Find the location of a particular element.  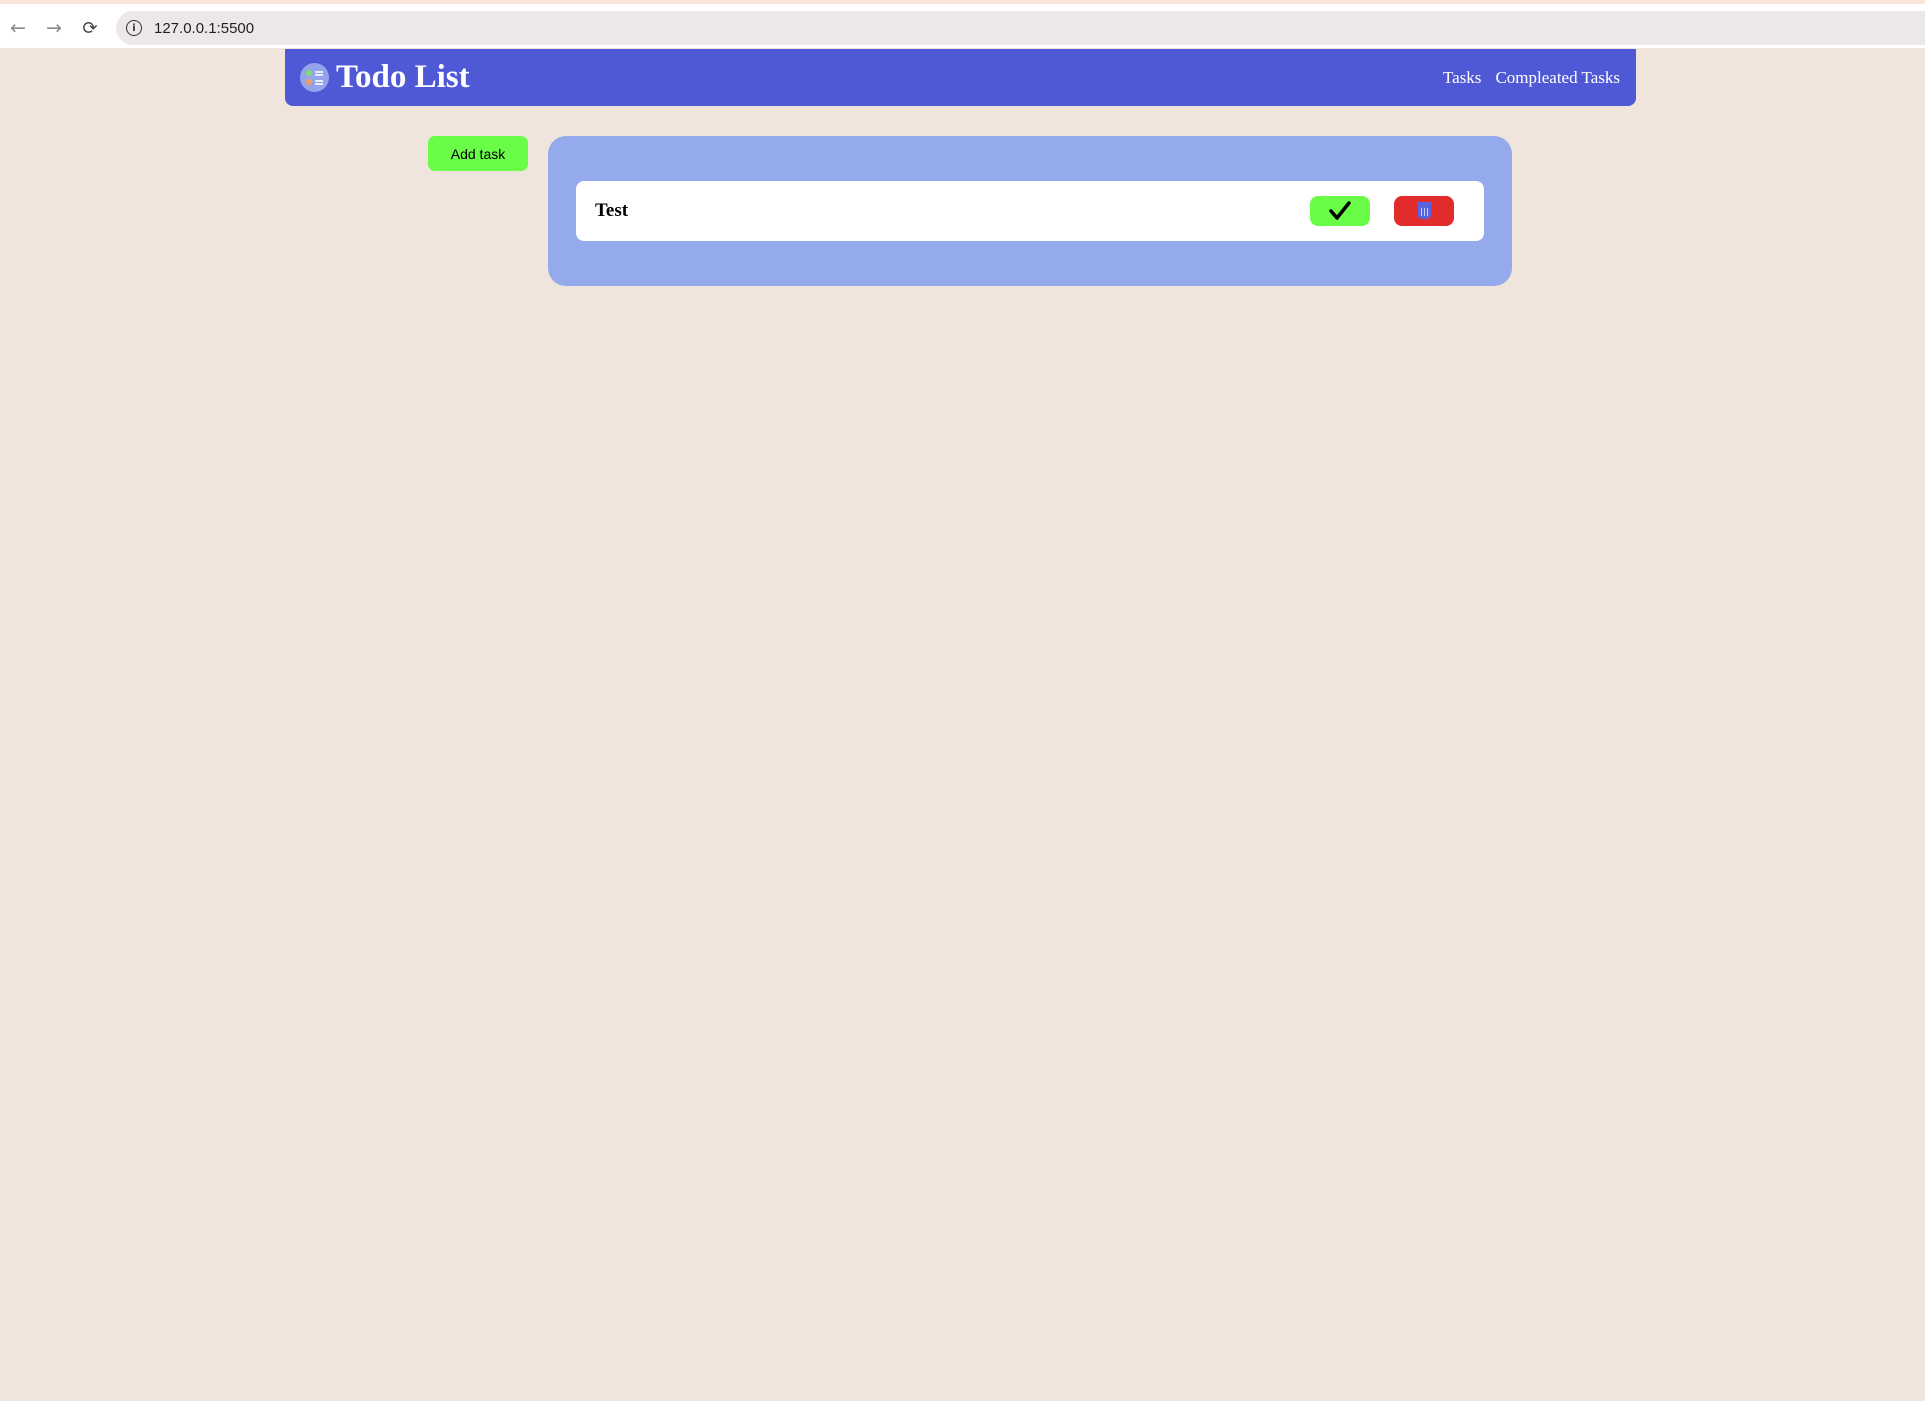

task-name: Test is located at coordinates (612, 210).